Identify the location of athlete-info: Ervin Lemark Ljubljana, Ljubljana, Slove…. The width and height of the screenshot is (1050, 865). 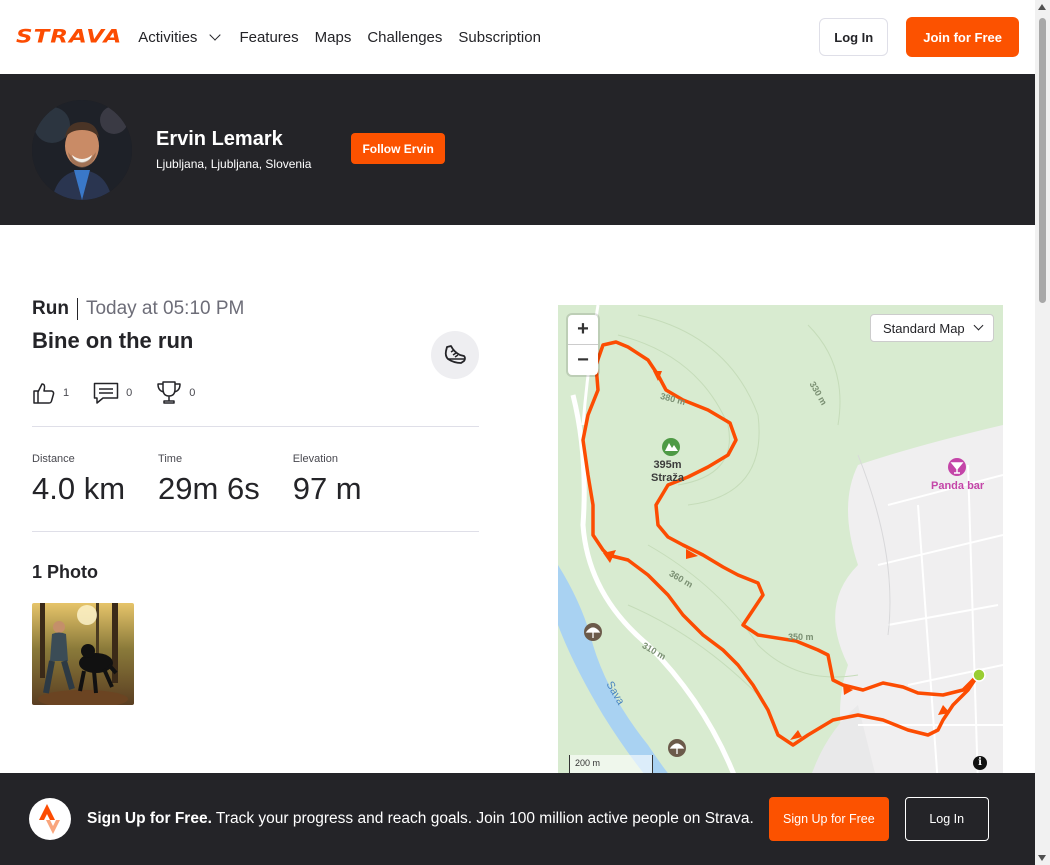
(233, 149).